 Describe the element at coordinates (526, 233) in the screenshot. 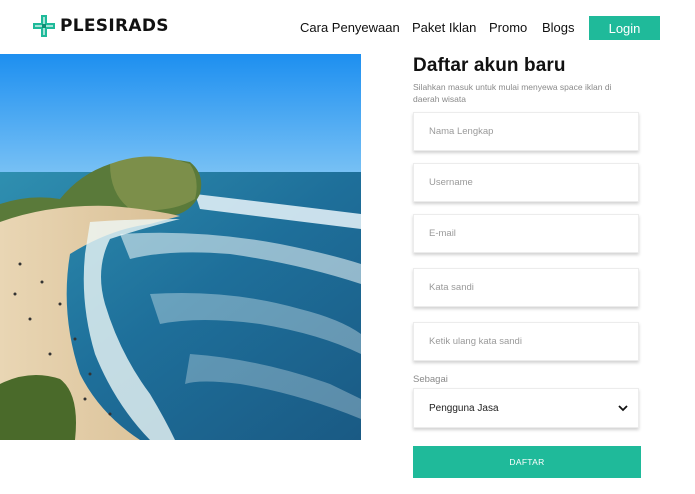

I see `email-field: E-mail` at that location.